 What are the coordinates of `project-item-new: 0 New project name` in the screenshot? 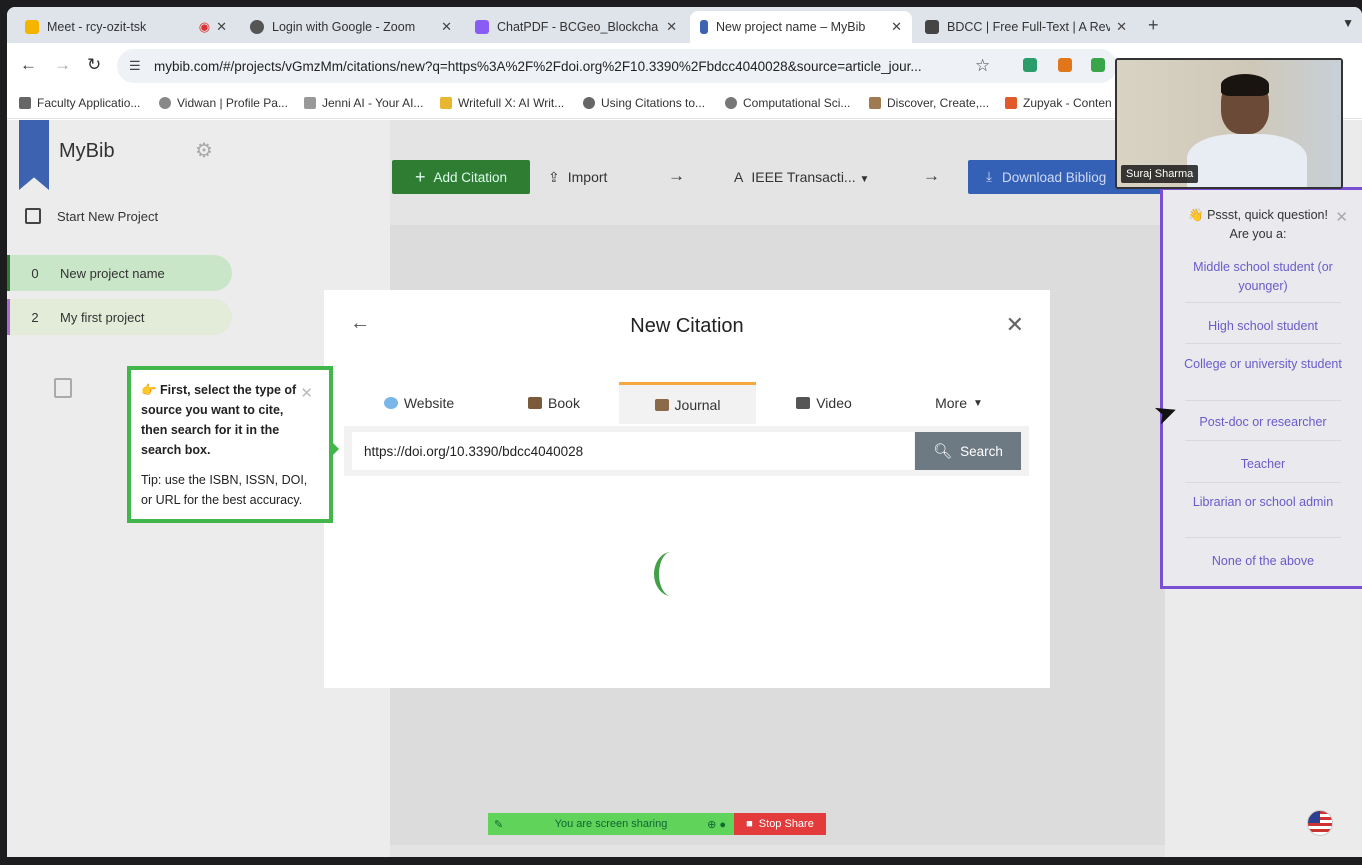 It's located at (119, 273).